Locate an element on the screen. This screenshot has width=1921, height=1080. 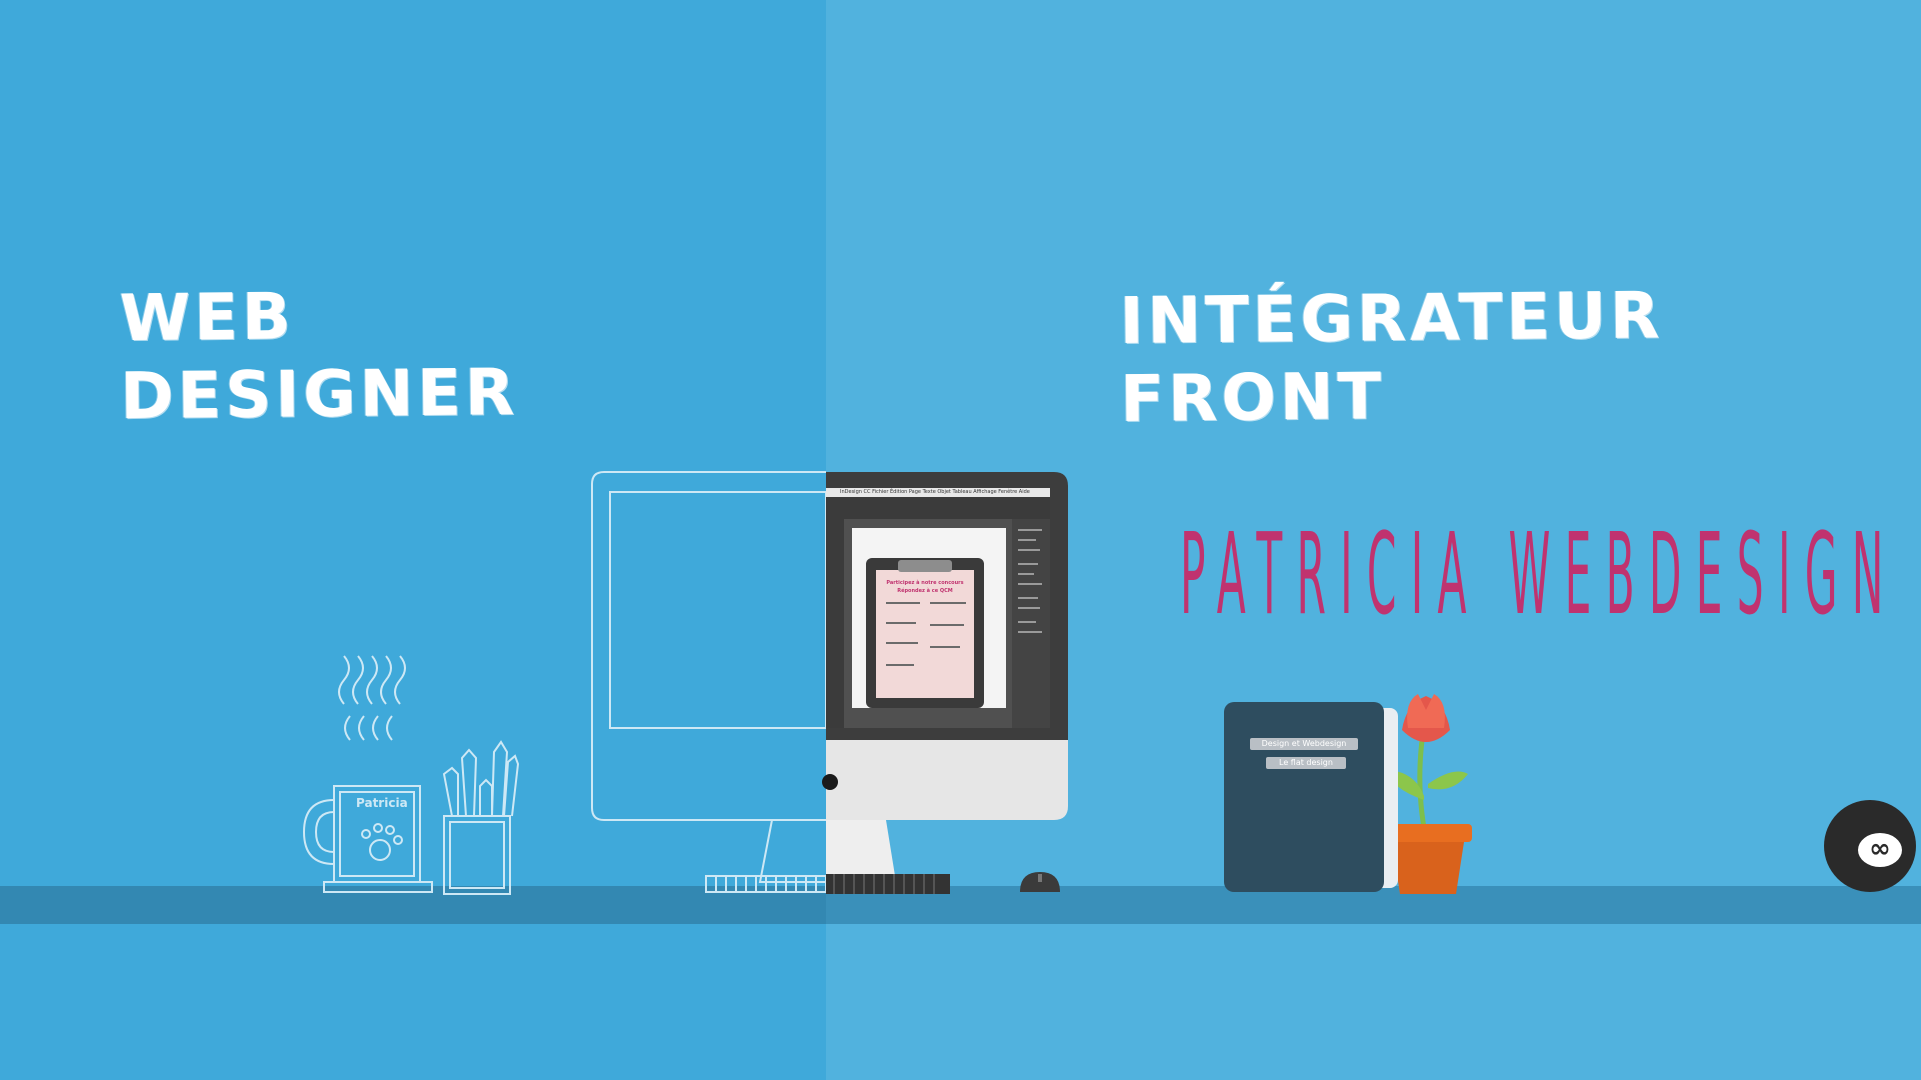
book-icon is located at coordinates (1304, 797).